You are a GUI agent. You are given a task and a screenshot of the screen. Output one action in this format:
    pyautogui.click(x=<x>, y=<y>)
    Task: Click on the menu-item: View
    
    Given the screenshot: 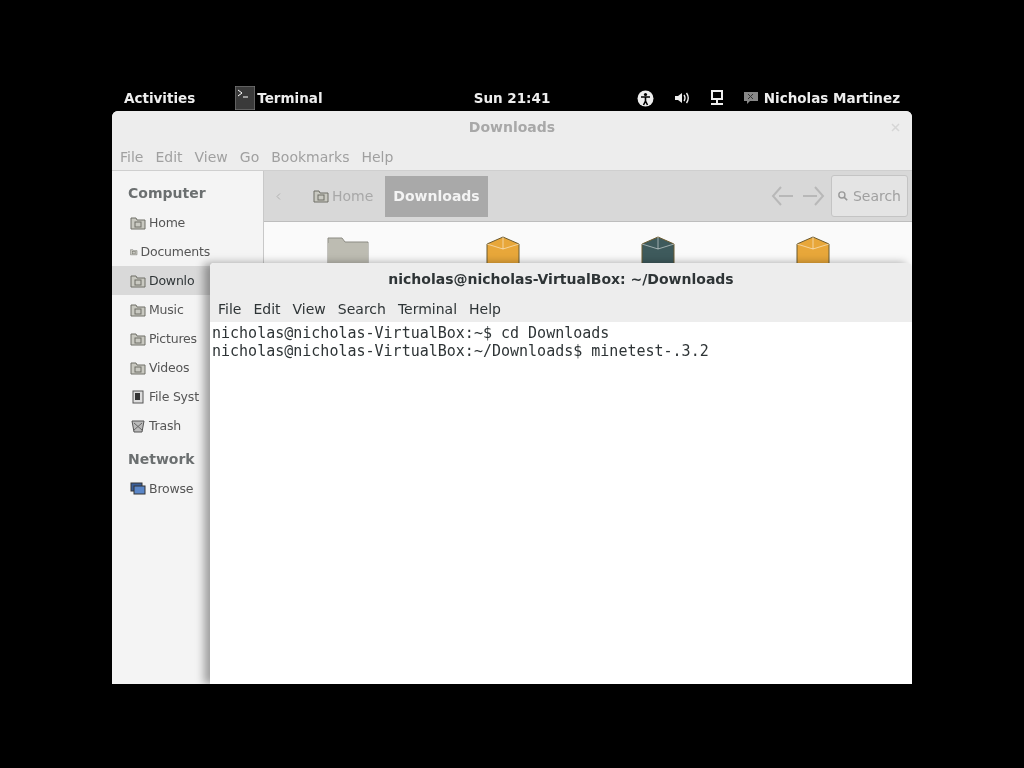 What is the action you would take?
    pyautogui.click(x=311, y=308)
    